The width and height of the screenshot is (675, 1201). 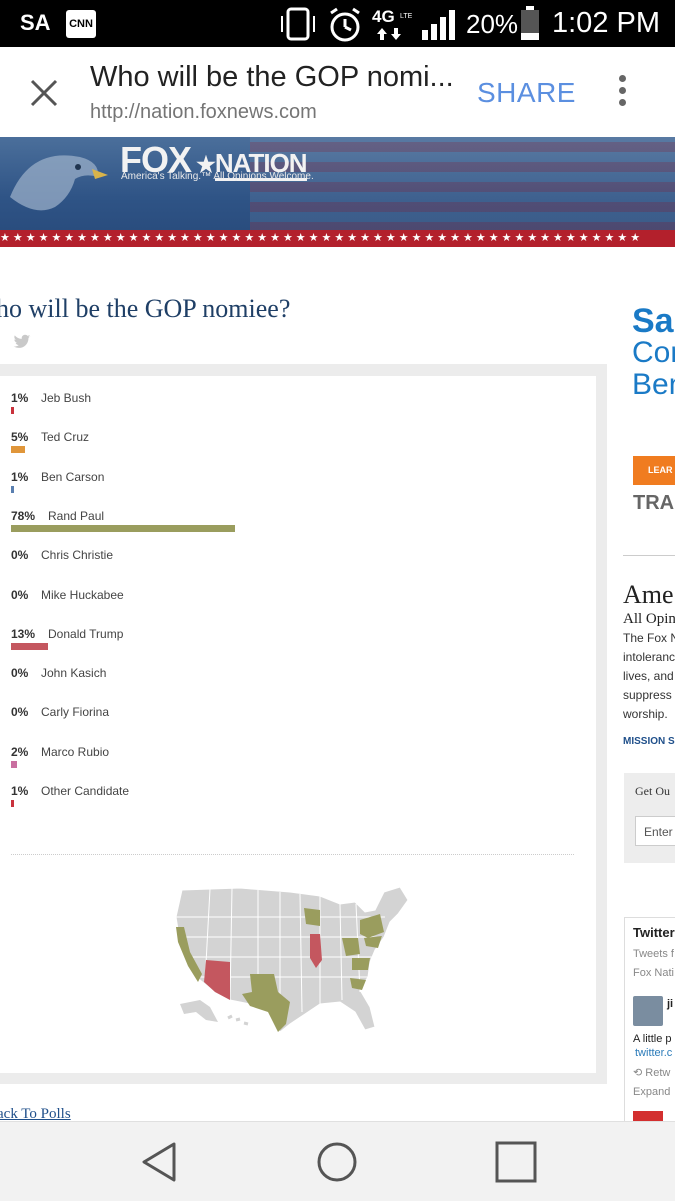 I want to click on poll-candidate-name: Carly Fiorina, so click(x=75, y=712).